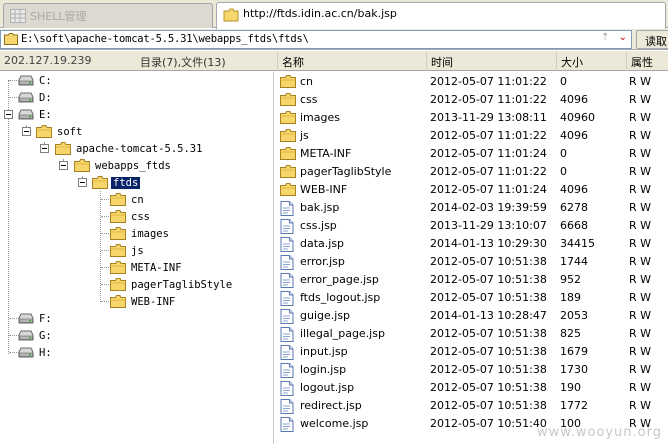 The image size is (668, 444). What do you see at coordinates (574, 207) in the screenshot?
I see `file-size: 6278` at bounding box center [574, 207].